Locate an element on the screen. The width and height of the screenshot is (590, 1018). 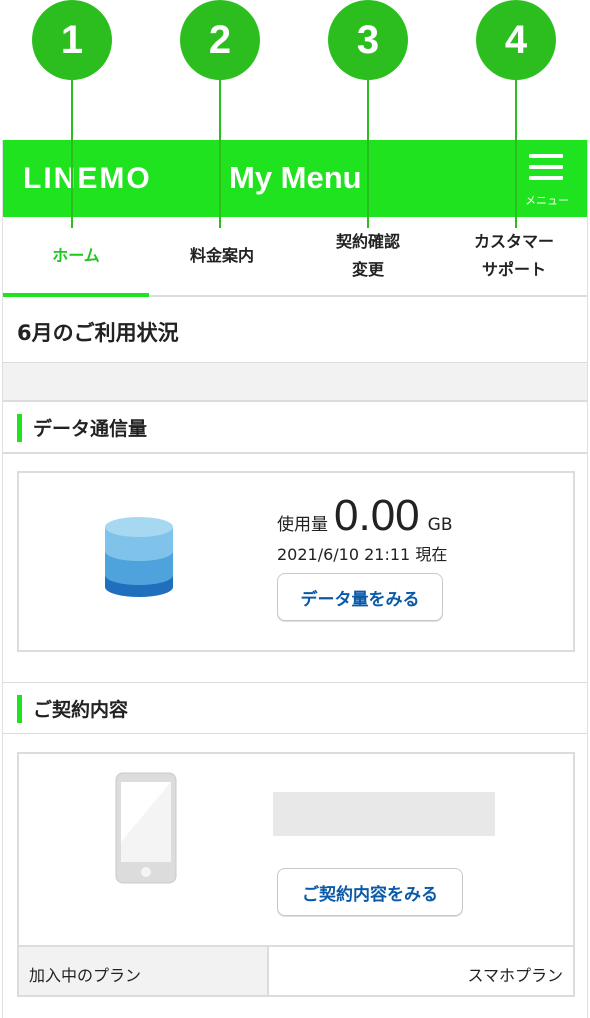
tab-pricing: 料金案内 is located at coordinates (222, 256).